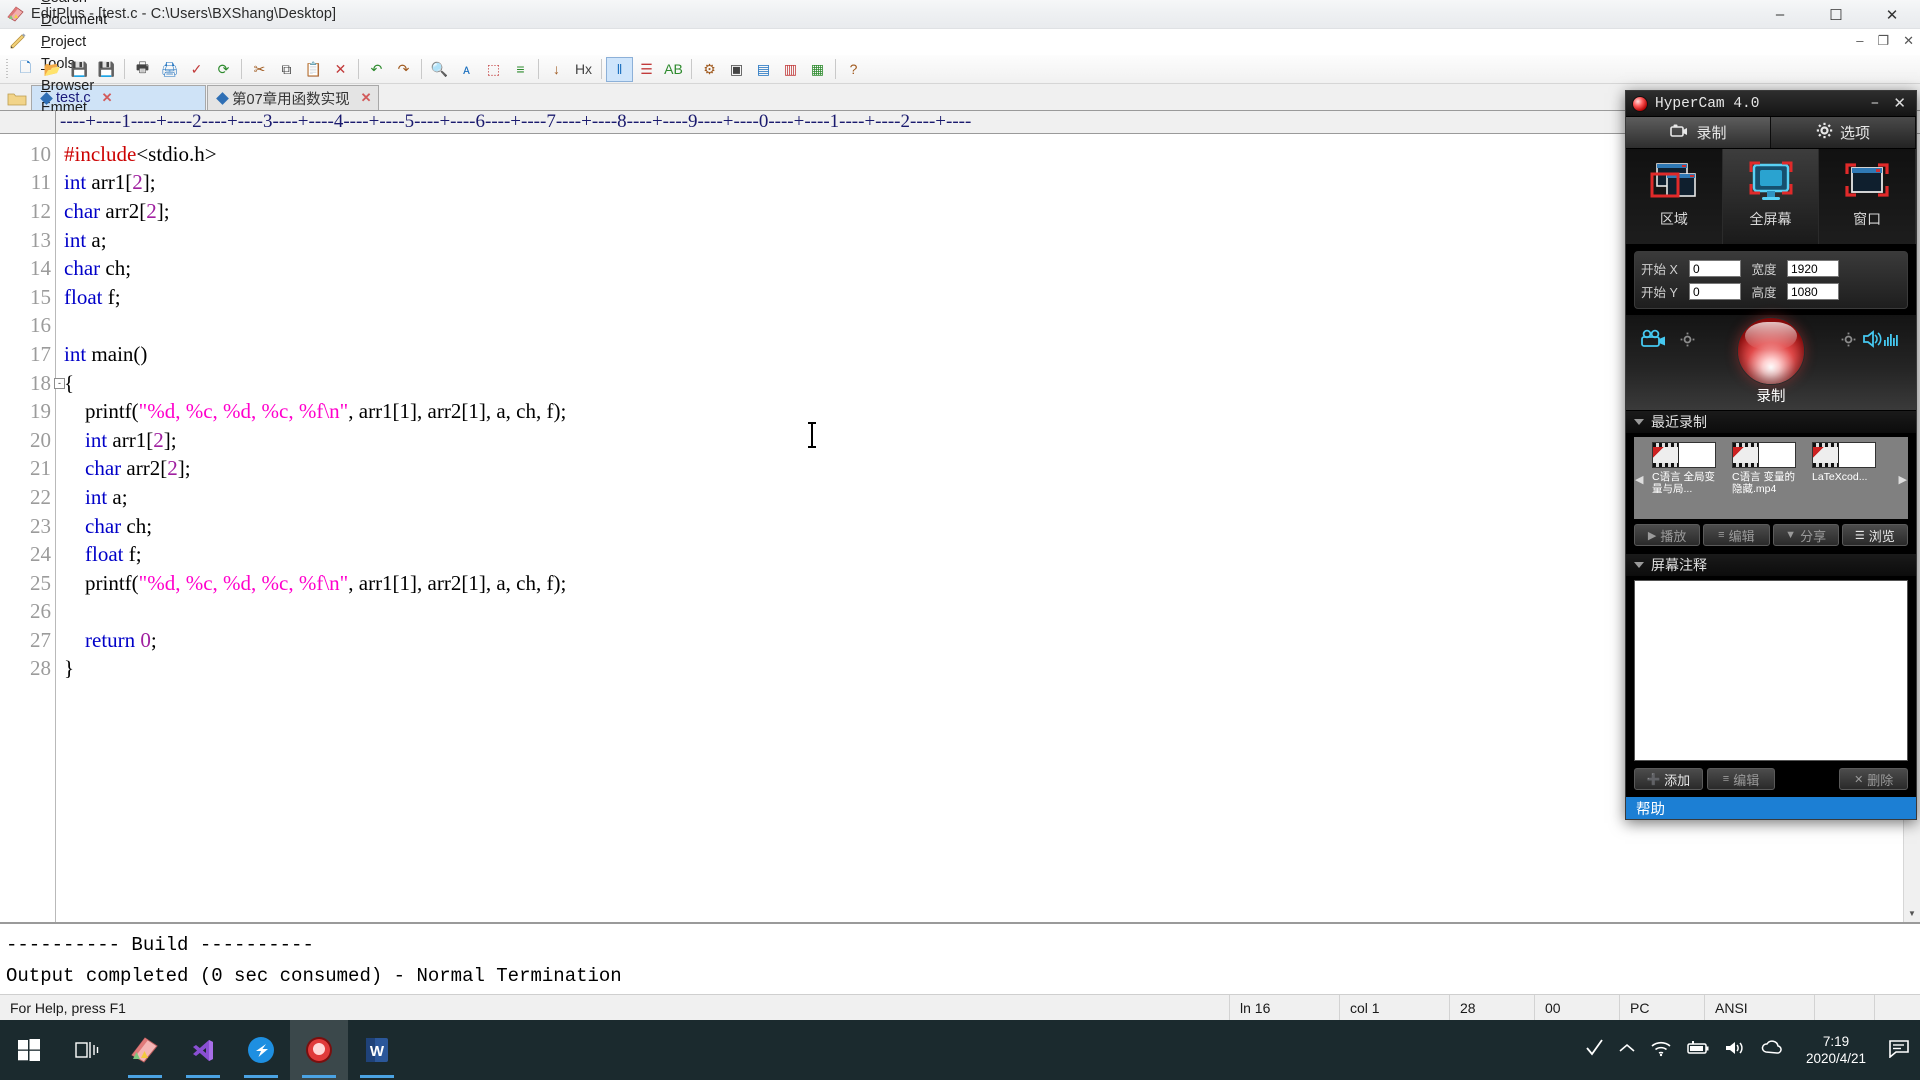  Describe the element at coordinates (1813, 268) in the screenshot. I see `width-input` at that location.